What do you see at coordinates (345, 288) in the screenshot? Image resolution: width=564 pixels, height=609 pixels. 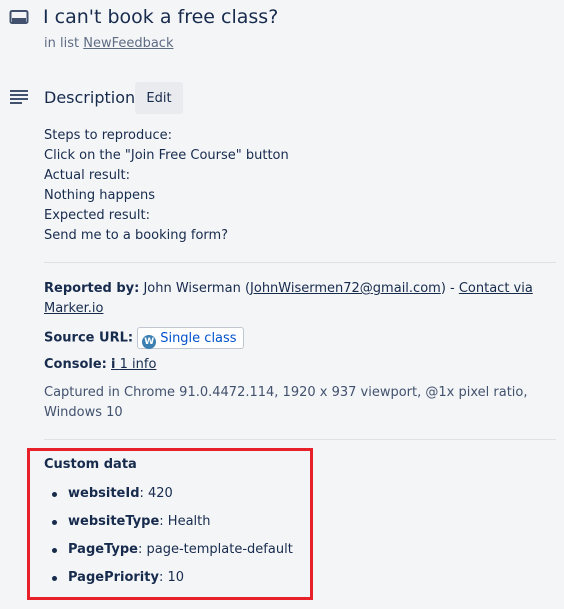 I see `reporter-email-link: JohnWisermen72@gmail.com` at bounding box center [345, 288].